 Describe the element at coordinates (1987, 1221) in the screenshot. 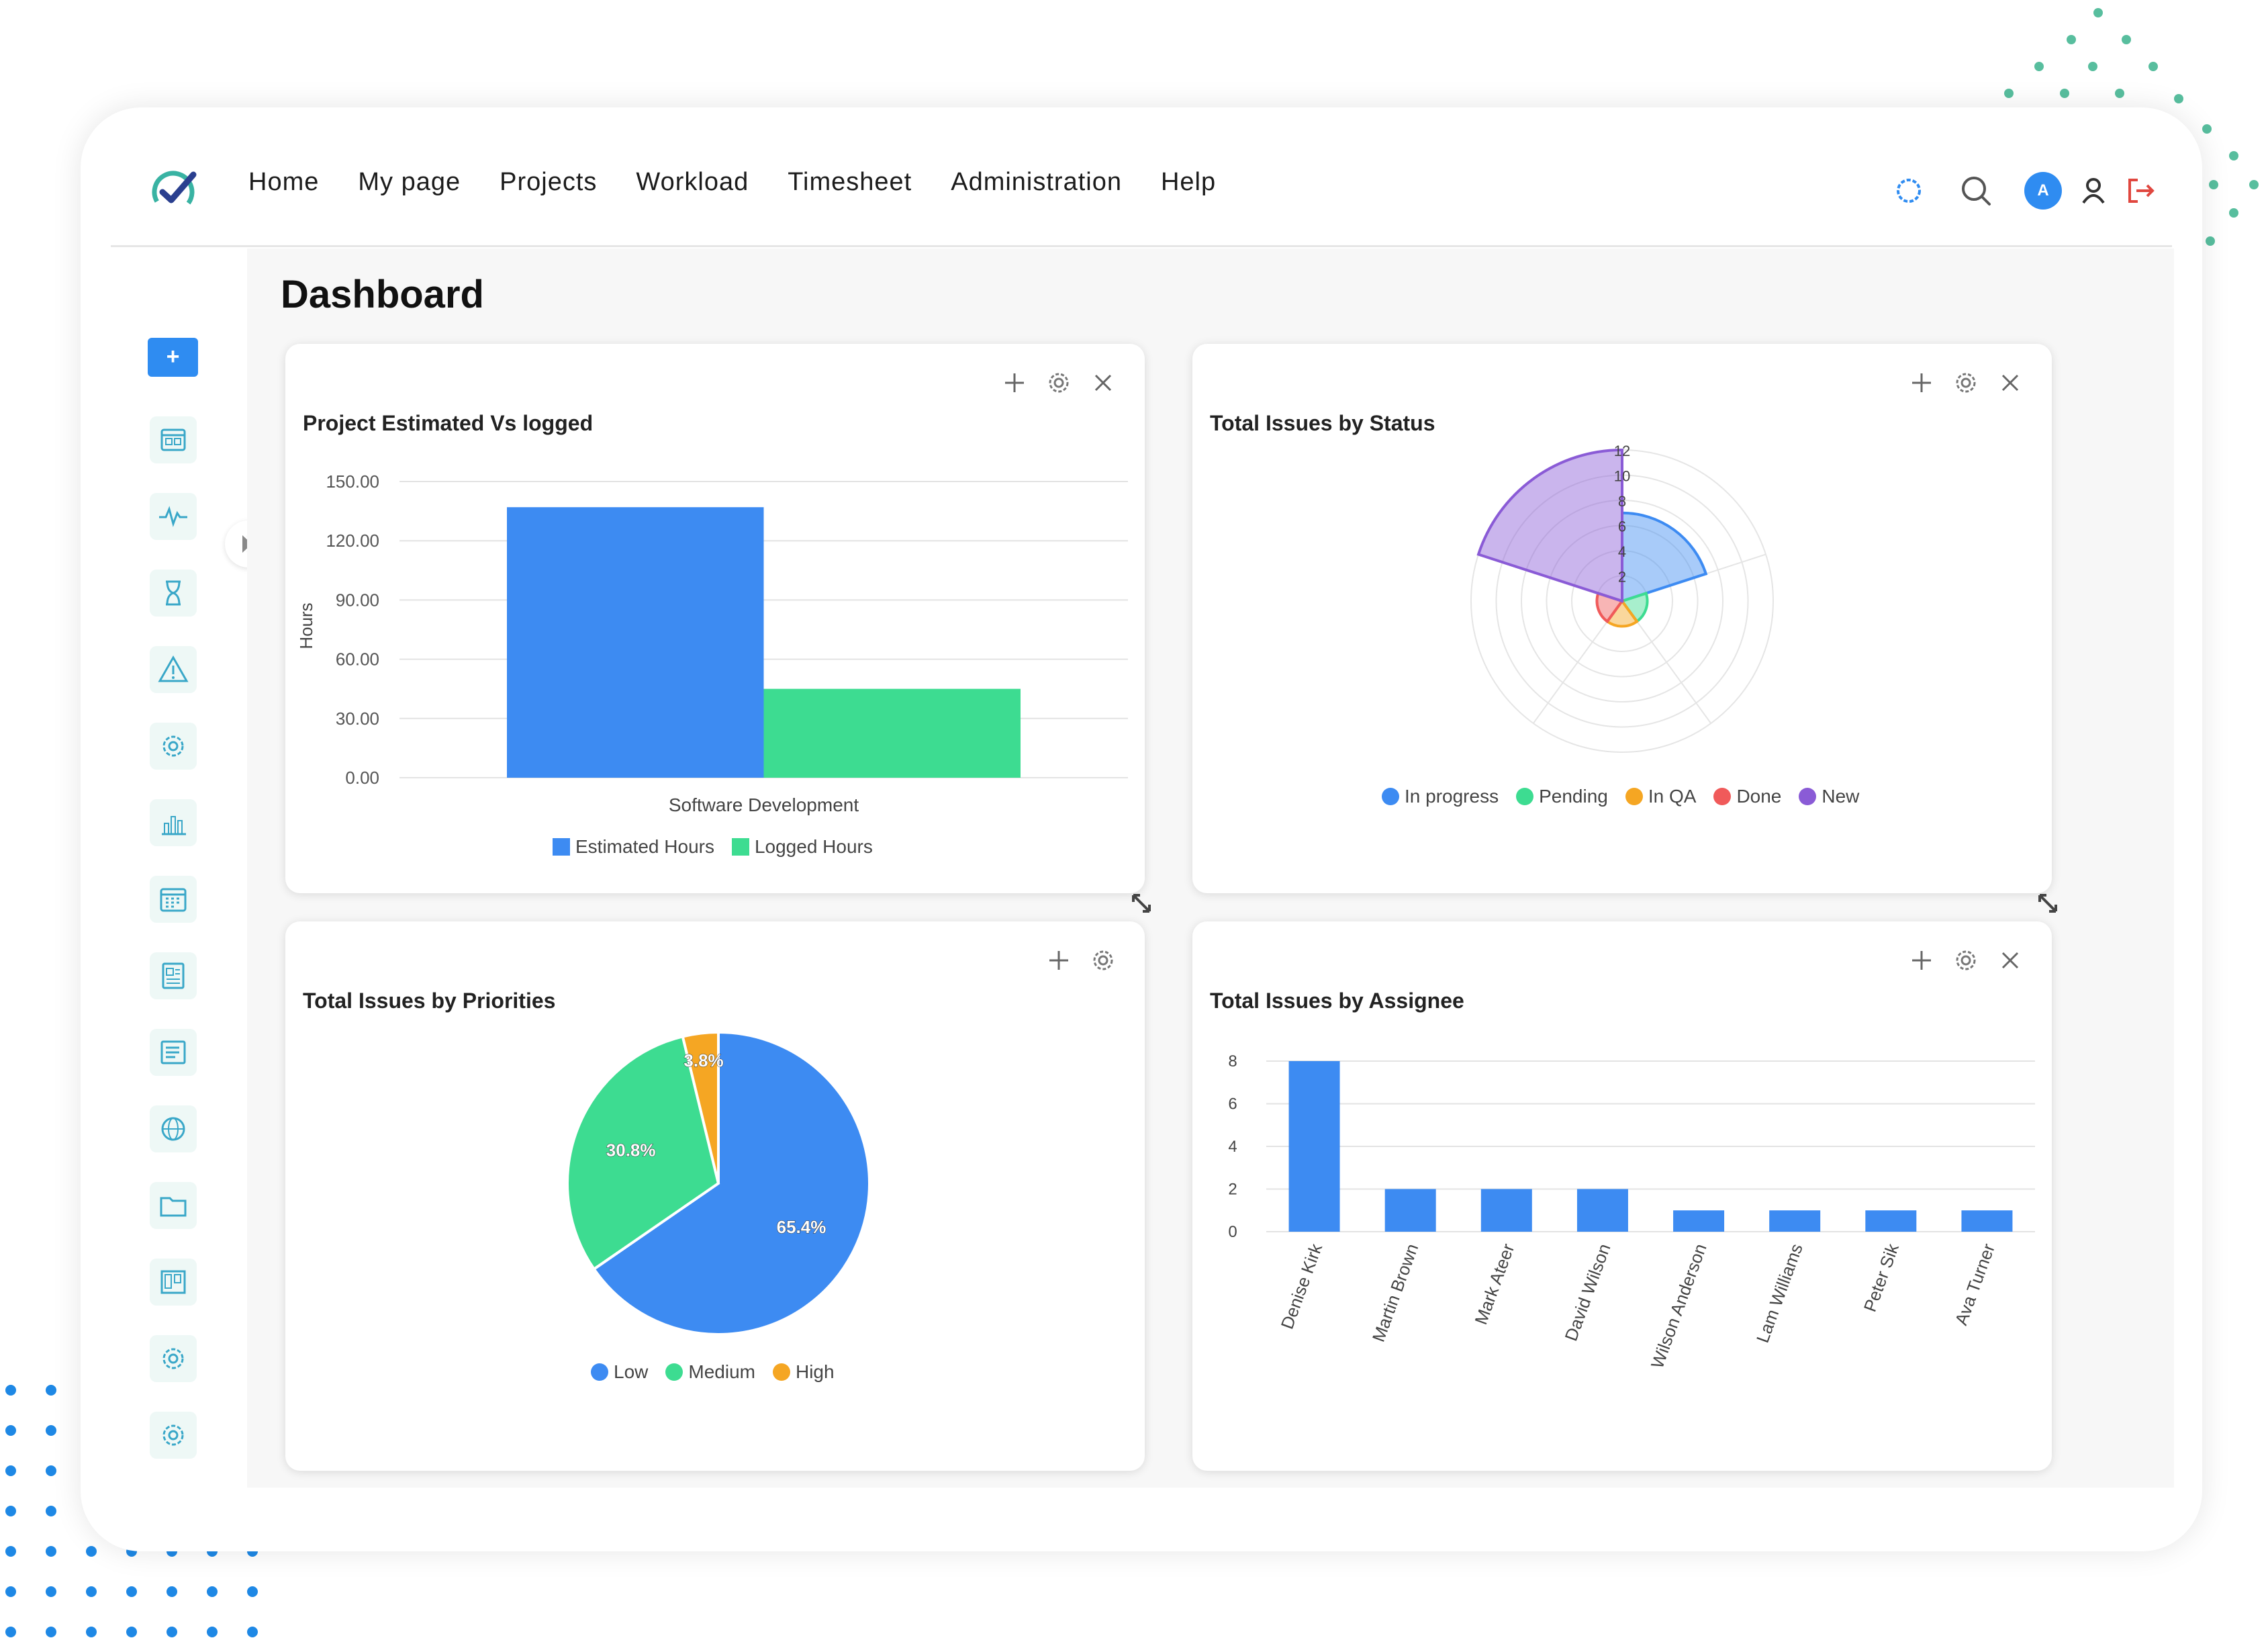

I see `bar-ava-turner` at that location.